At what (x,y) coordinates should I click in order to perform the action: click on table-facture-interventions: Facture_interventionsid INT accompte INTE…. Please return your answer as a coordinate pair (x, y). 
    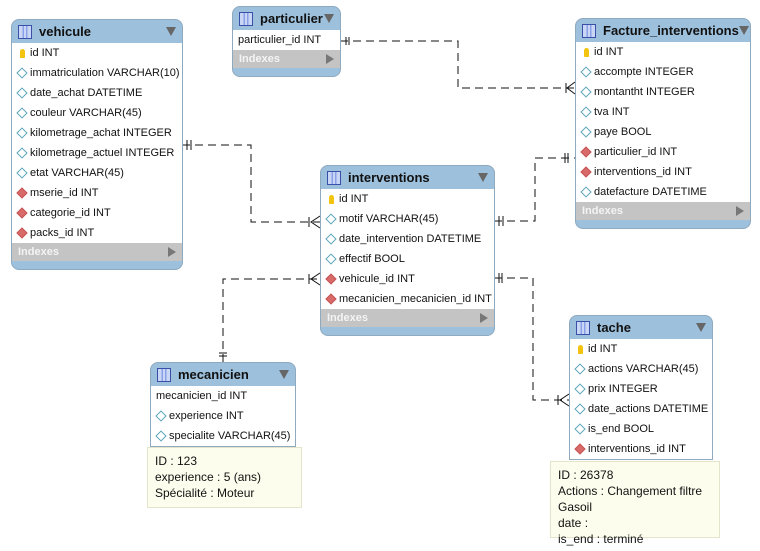
    Looking at the image, I should click on (663, 123).